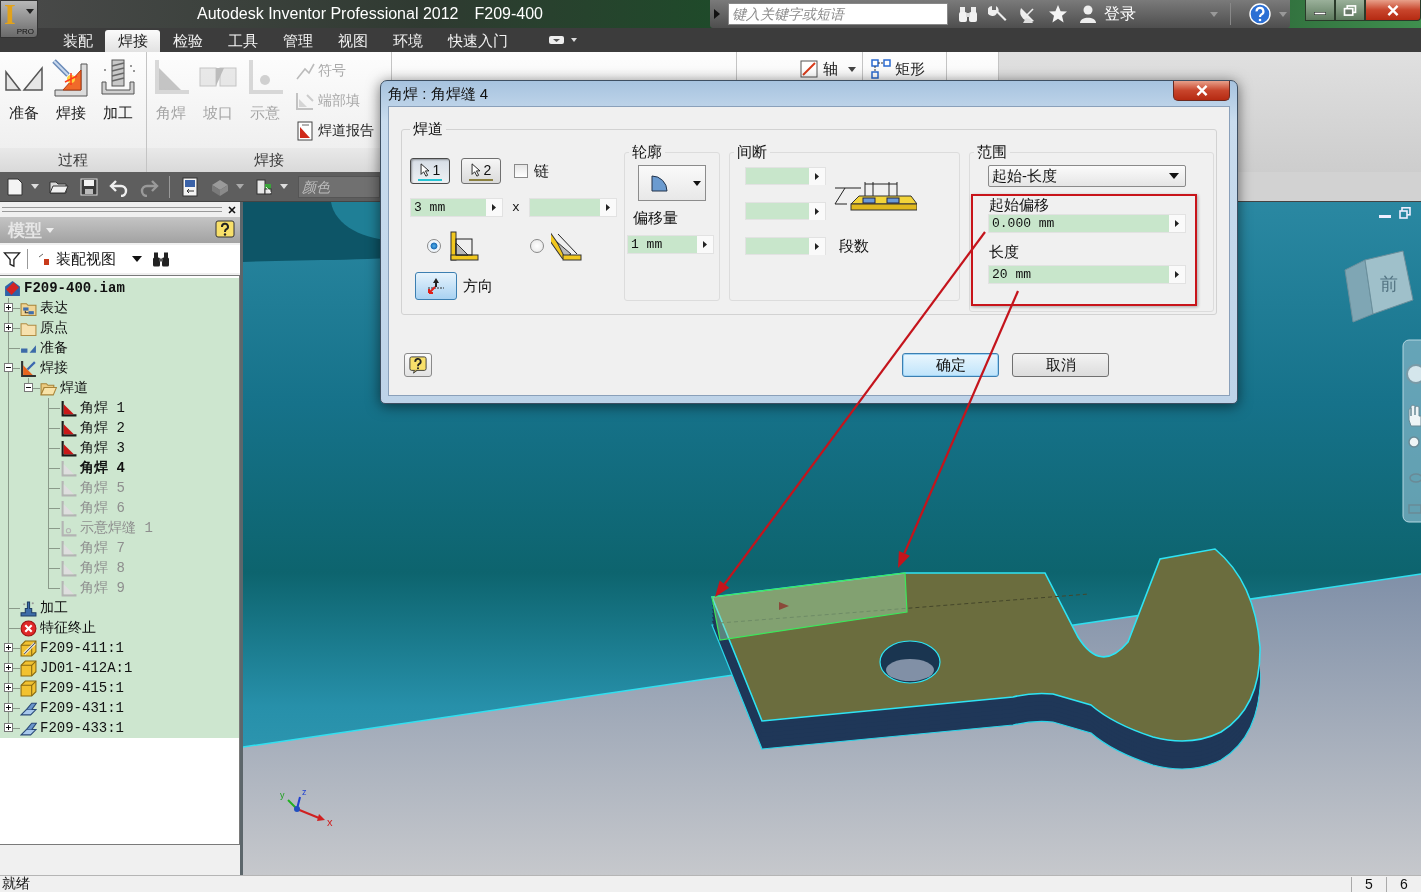 The width and height of the screenshot is (1421, 892). What do you see at coordinates (23, 100) in the screenshot?
I see `ribbon-button: 准备` at bounding box center [23, 100].